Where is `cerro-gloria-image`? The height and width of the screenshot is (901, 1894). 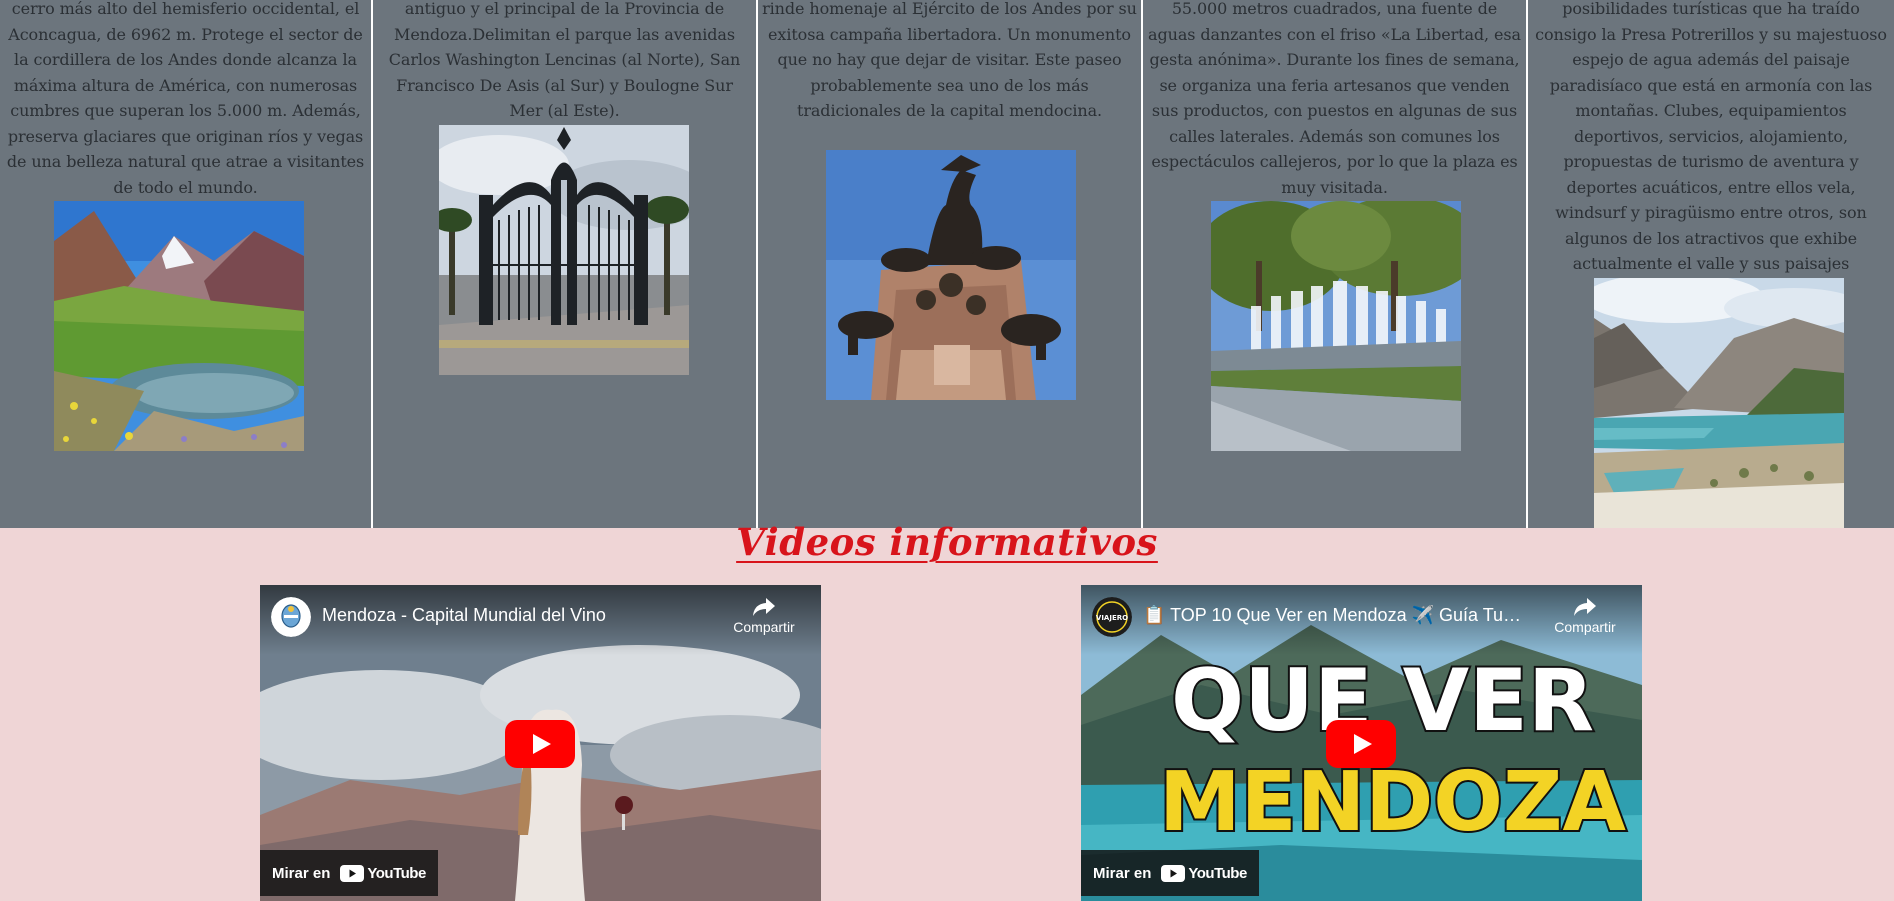 cerro-gloria-image is located at coordinates (951, 275).